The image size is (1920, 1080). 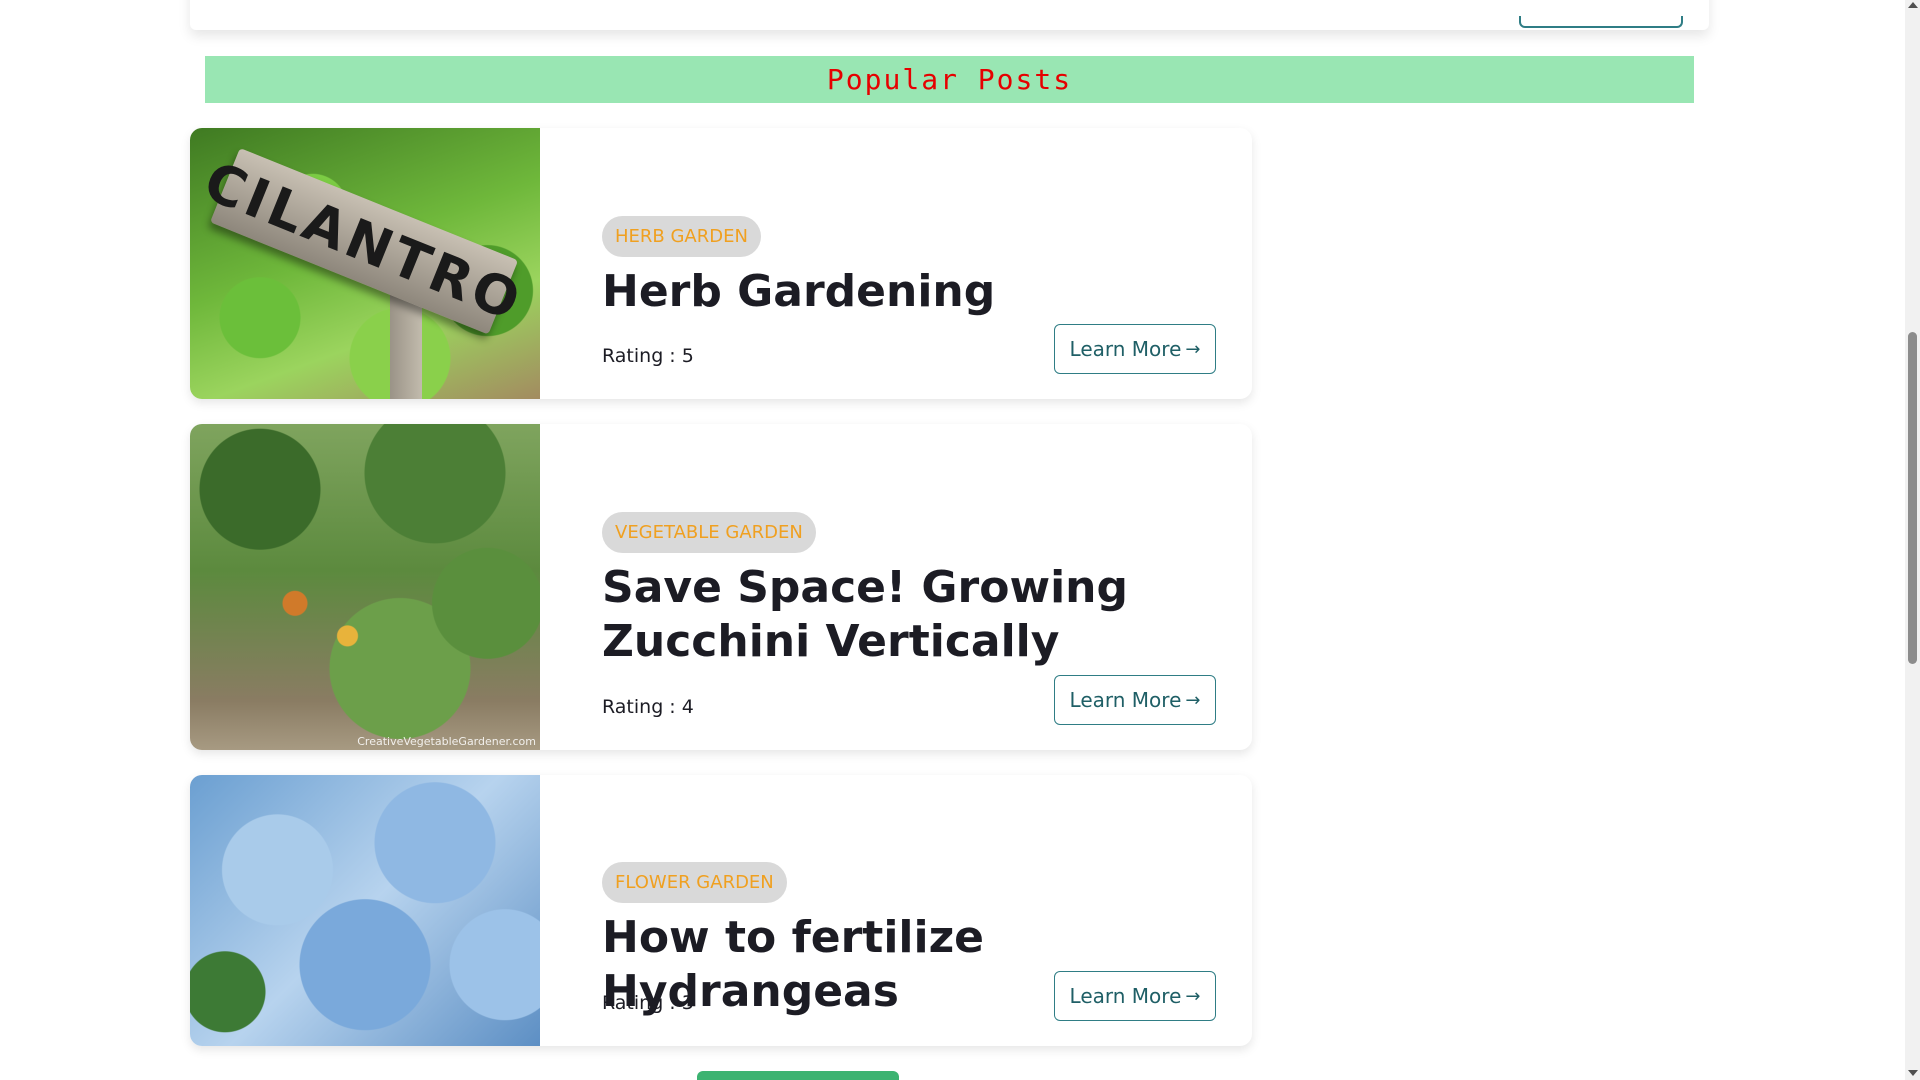 What do you see at coordinates (681, 236) in the screenshot?
I see `category-badge: HERB GARDEN` at bounding box center [681, 236].